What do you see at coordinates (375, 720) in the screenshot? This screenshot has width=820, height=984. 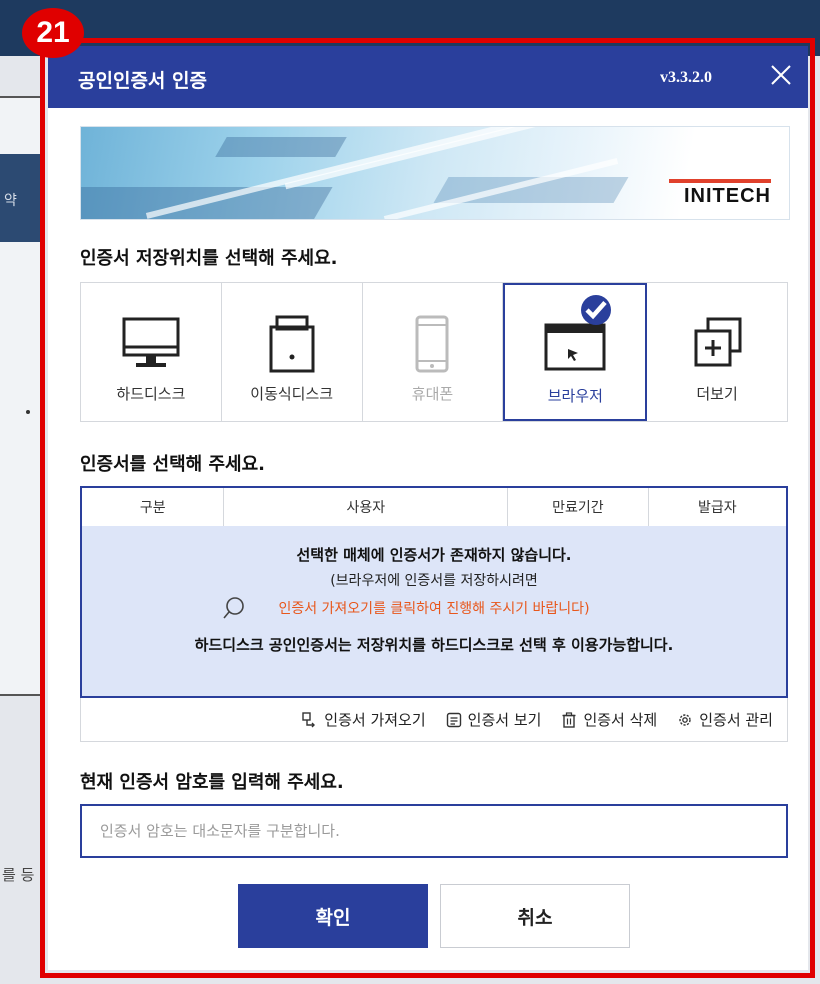 I see `import-certificate-label: 인증서 가져오기` at bounding box center [375, 720].